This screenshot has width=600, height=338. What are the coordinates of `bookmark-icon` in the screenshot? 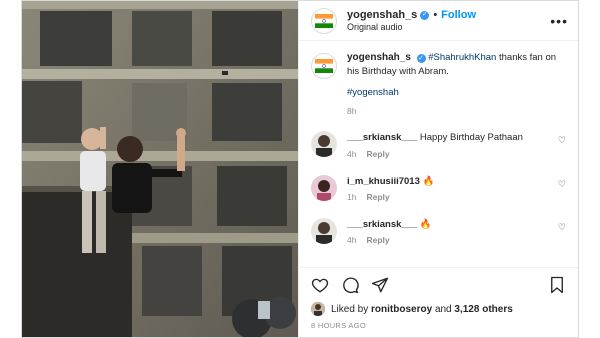 It's located at (557, 285).